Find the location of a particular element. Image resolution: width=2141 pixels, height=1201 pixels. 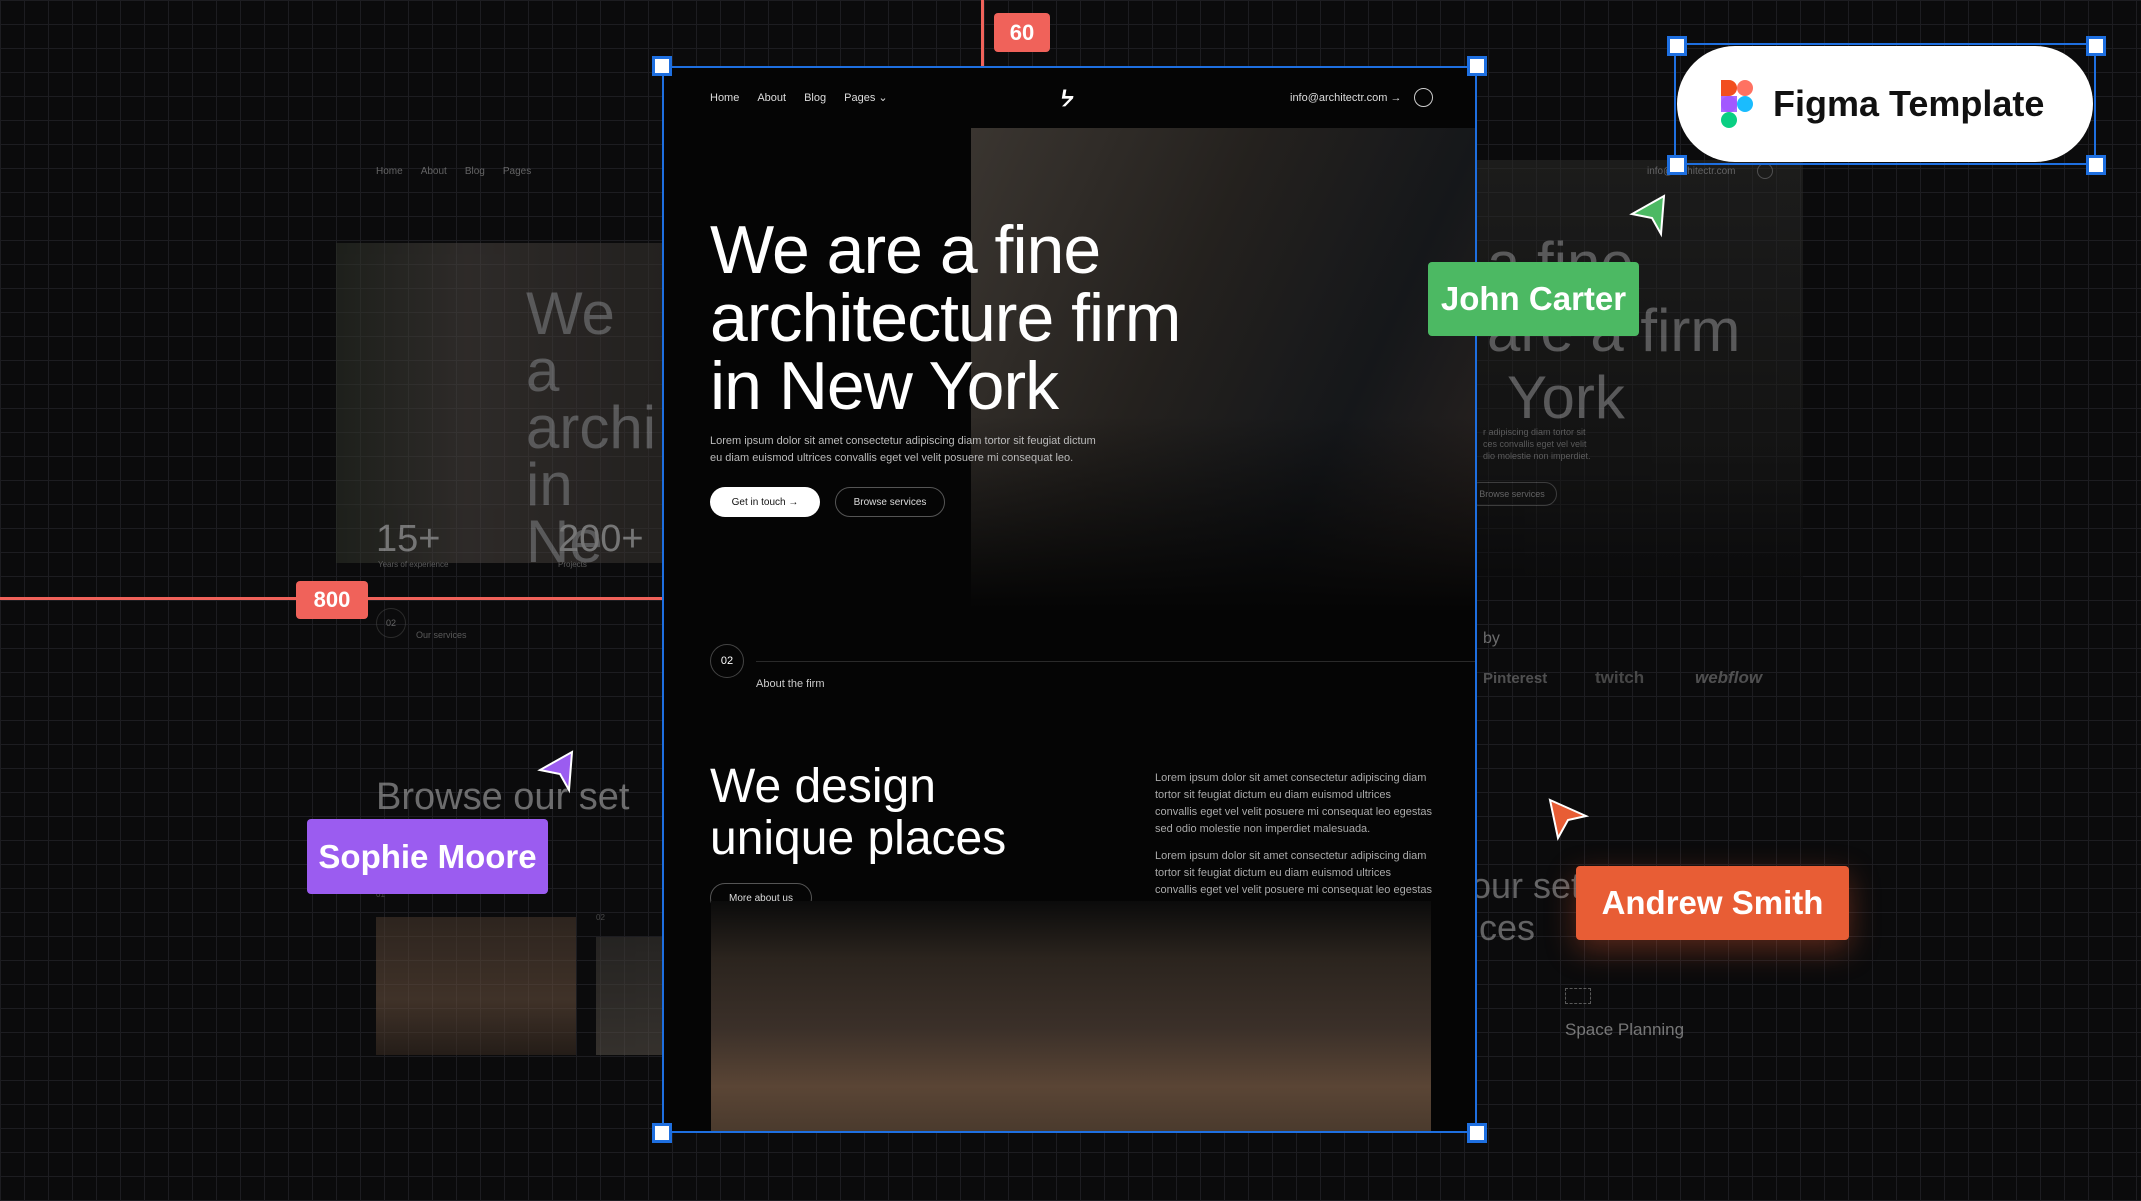

button-label: Get in touch is located at coordinates (758, 502).